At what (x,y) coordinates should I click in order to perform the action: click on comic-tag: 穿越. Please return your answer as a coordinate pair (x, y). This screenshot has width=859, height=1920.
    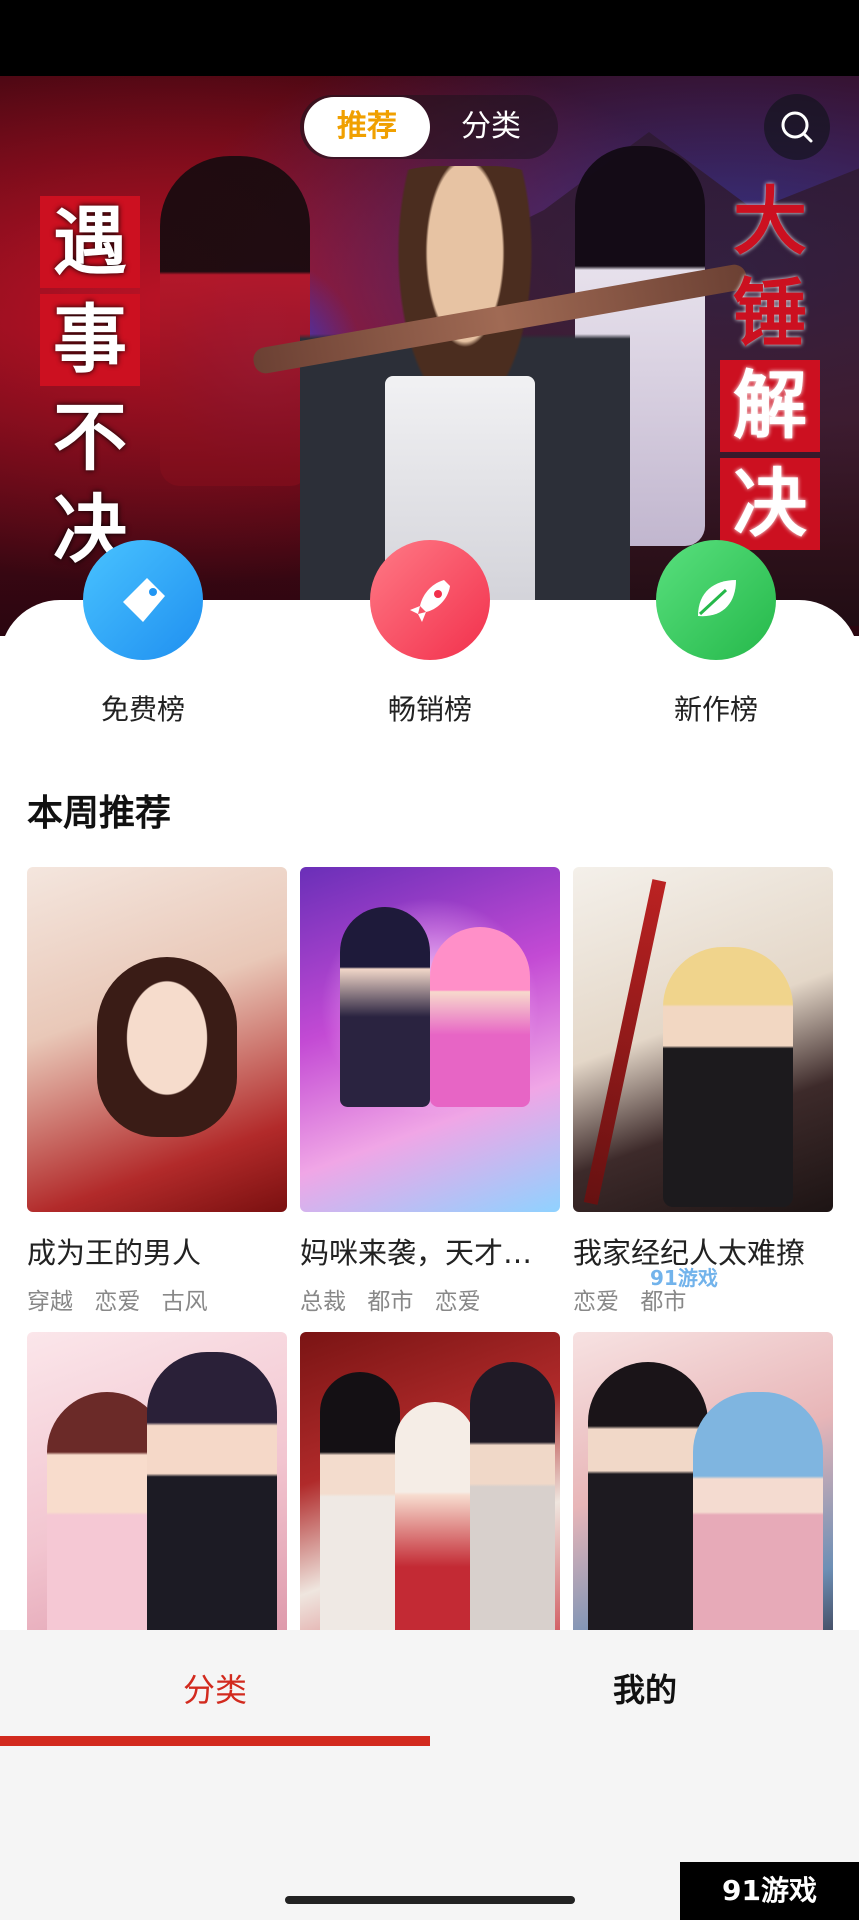
    Looking at the image, I should click on (50, 1302).